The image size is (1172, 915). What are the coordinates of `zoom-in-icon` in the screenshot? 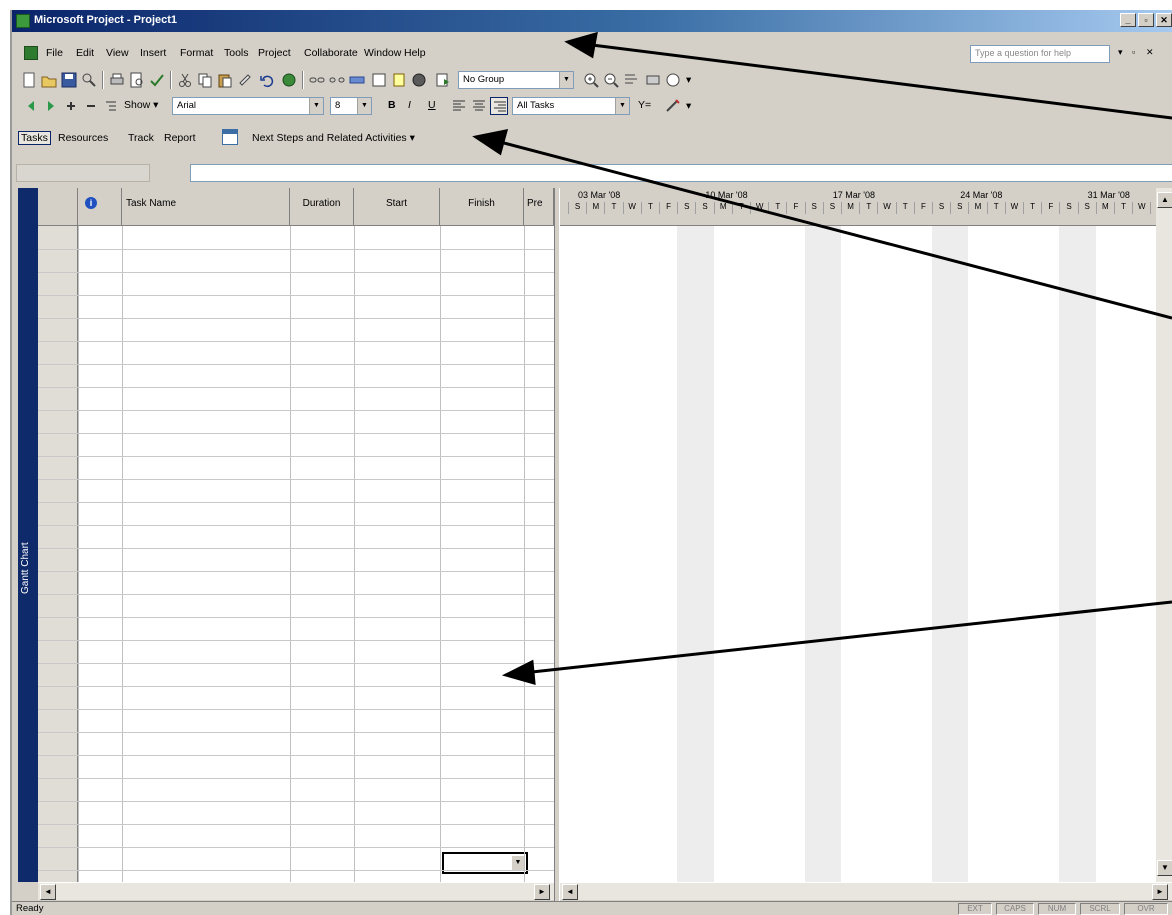 It's located at (591, 80).